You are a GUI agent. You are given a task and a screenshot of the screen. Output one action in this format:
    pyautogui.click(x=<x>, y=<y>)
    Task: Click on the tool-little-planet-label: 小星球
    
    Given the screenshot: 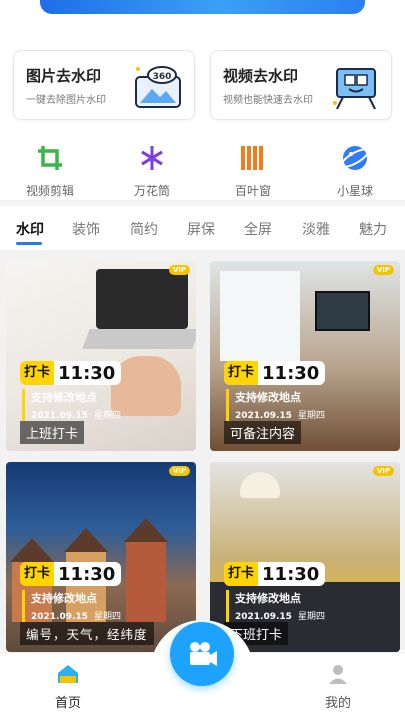 What is the action you would take?
    pyautogui.click(x=354, y=191)
    